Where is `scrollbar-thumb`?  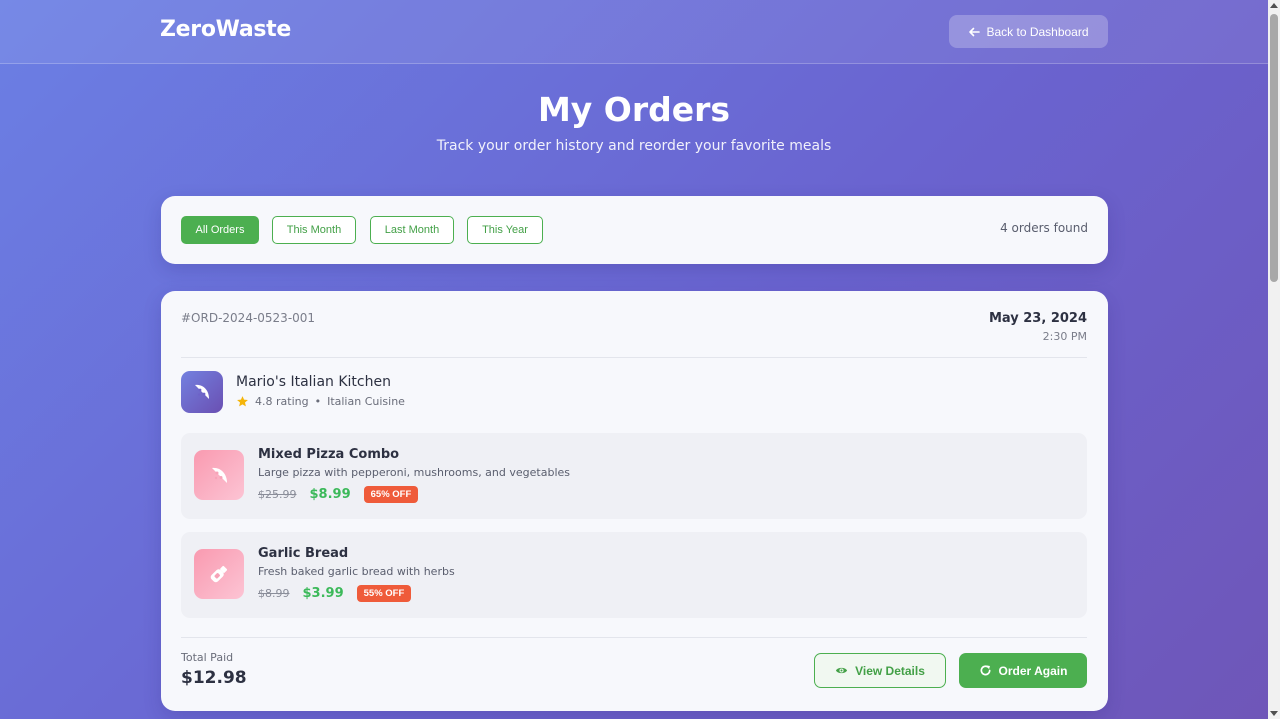 scrollbar-thumb is located at coordinates (1274, 148).